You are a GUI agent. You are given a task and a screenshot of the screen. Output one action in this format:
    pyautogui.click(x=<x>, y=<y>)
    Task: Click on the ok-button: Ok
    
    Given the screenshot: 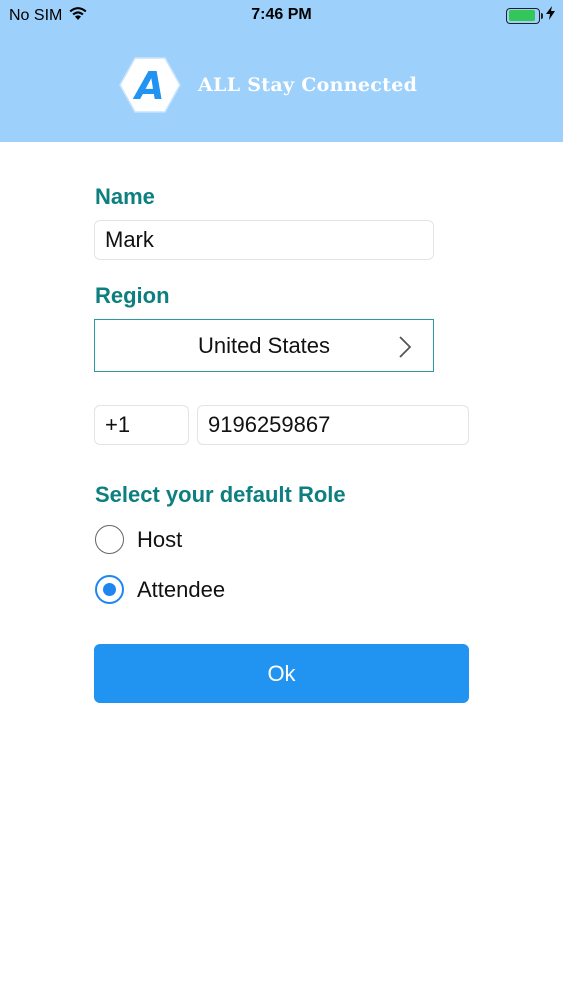 What is the action you would take?
    pyautogui.click(x=281, y=673)
    